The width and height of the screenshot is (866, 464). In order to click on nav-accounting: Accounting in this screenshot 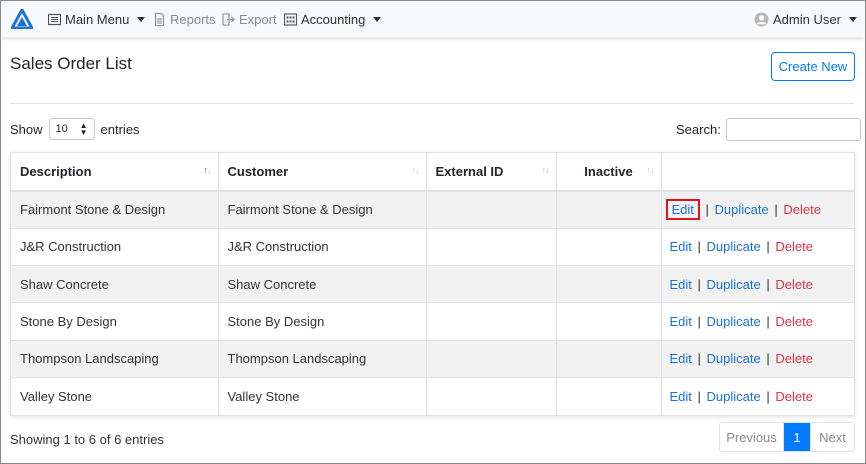, I will do `click(333, 19)`.